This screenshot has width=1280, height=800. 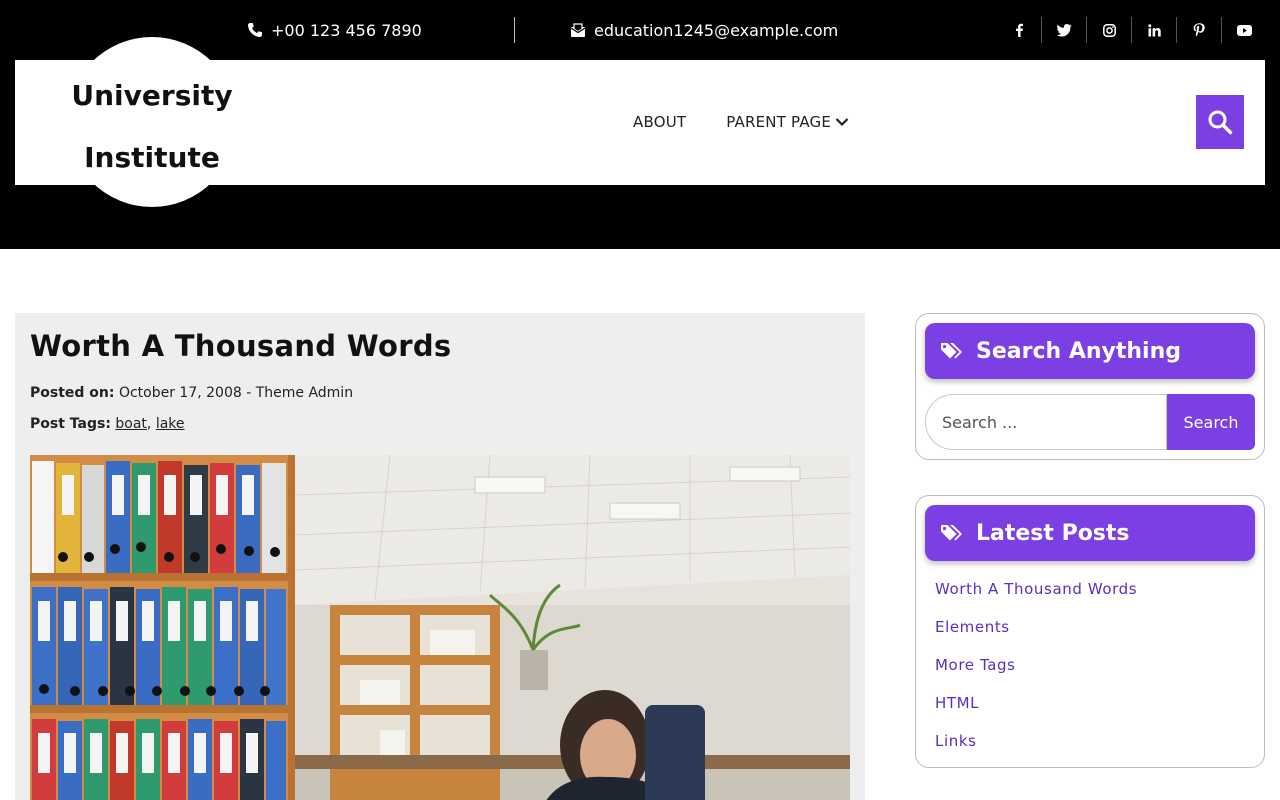 I want to click on posted-on-label: Posted on:, so click(x=72, y=393).